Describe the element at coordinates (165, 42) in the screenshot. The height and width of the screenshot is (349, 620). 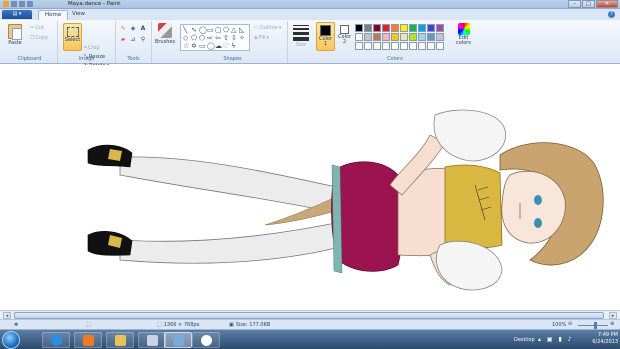
I see `brushes-label: Brushes` at that location.